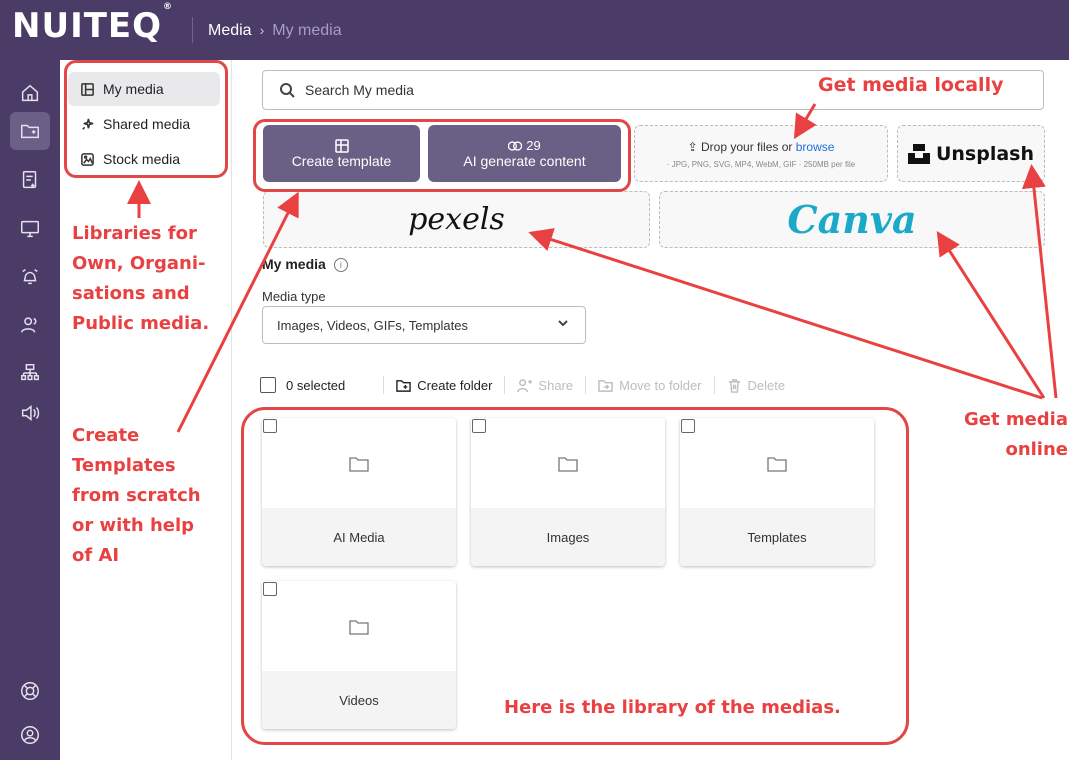  Describe the element at coordinates (92, 24) in the screenshot. I see `nuiteq-logo: NUITEQ®` at that location.